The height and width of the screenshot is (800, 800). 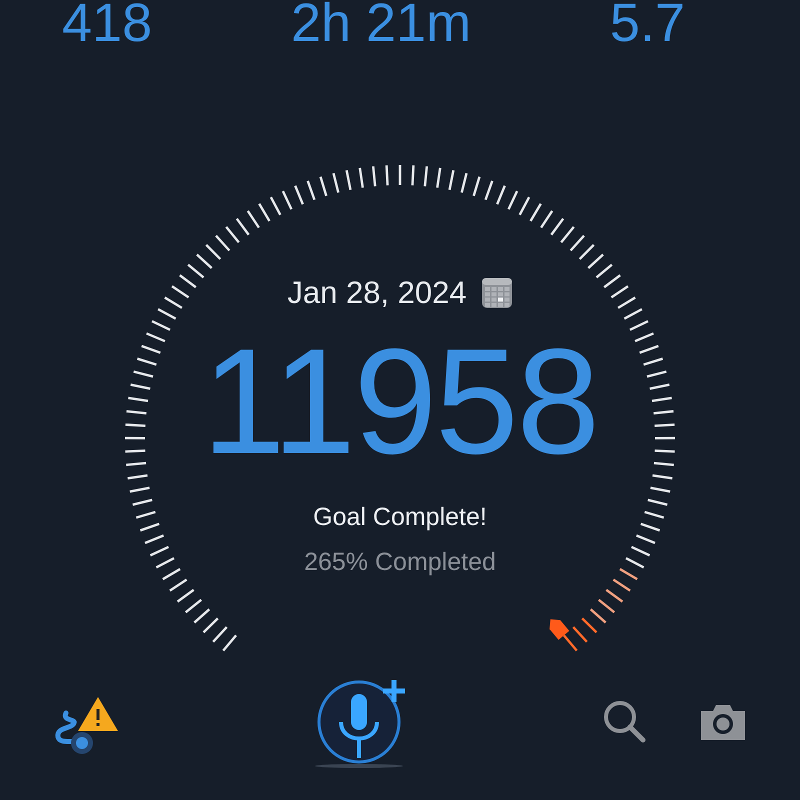 What do you see at coordinates (400, 517) in the screenshot?
I see `goal-status: Goal Complete!` at bounding box center [400, 517].